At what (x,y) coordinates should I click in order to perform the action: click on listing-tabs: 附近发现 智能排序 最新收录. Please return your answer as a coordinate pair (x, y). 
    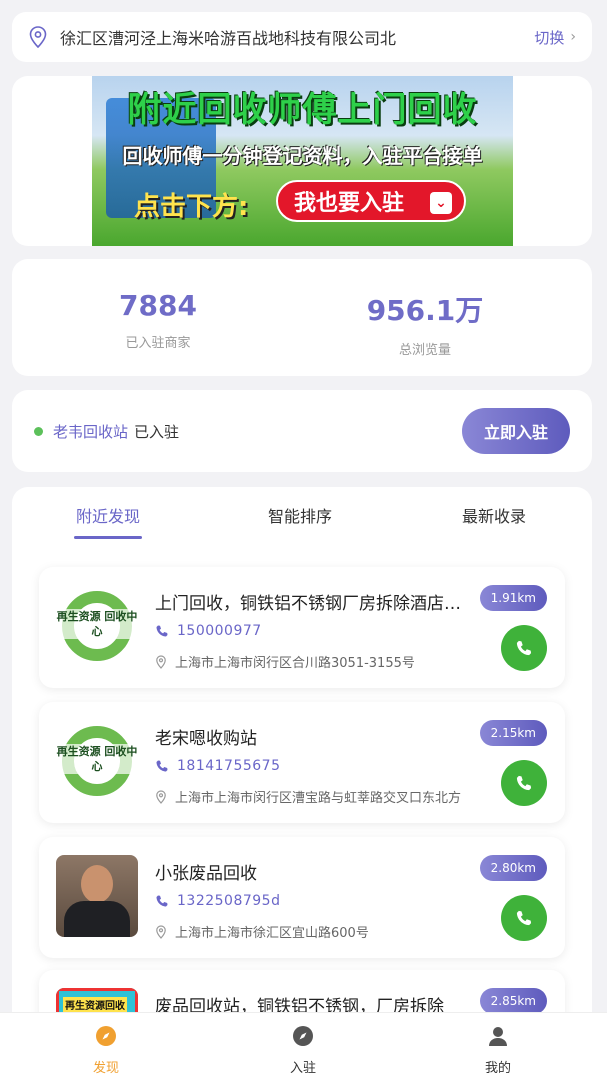
    Looking at the image, I should click on (302, 517).